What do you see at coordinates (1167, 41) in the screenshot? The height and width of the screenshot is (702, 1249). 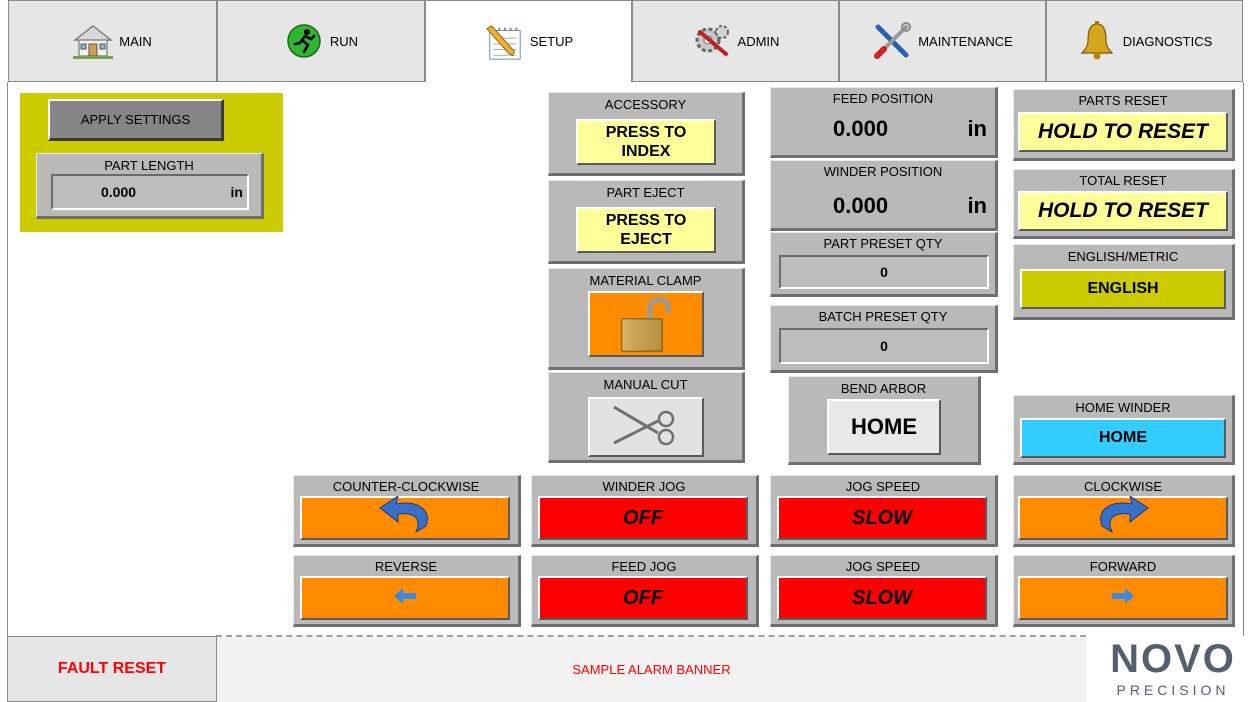 I see `tab-diagnostics-label: DIAGNOSTICS` at bounding box center [1167, 41].